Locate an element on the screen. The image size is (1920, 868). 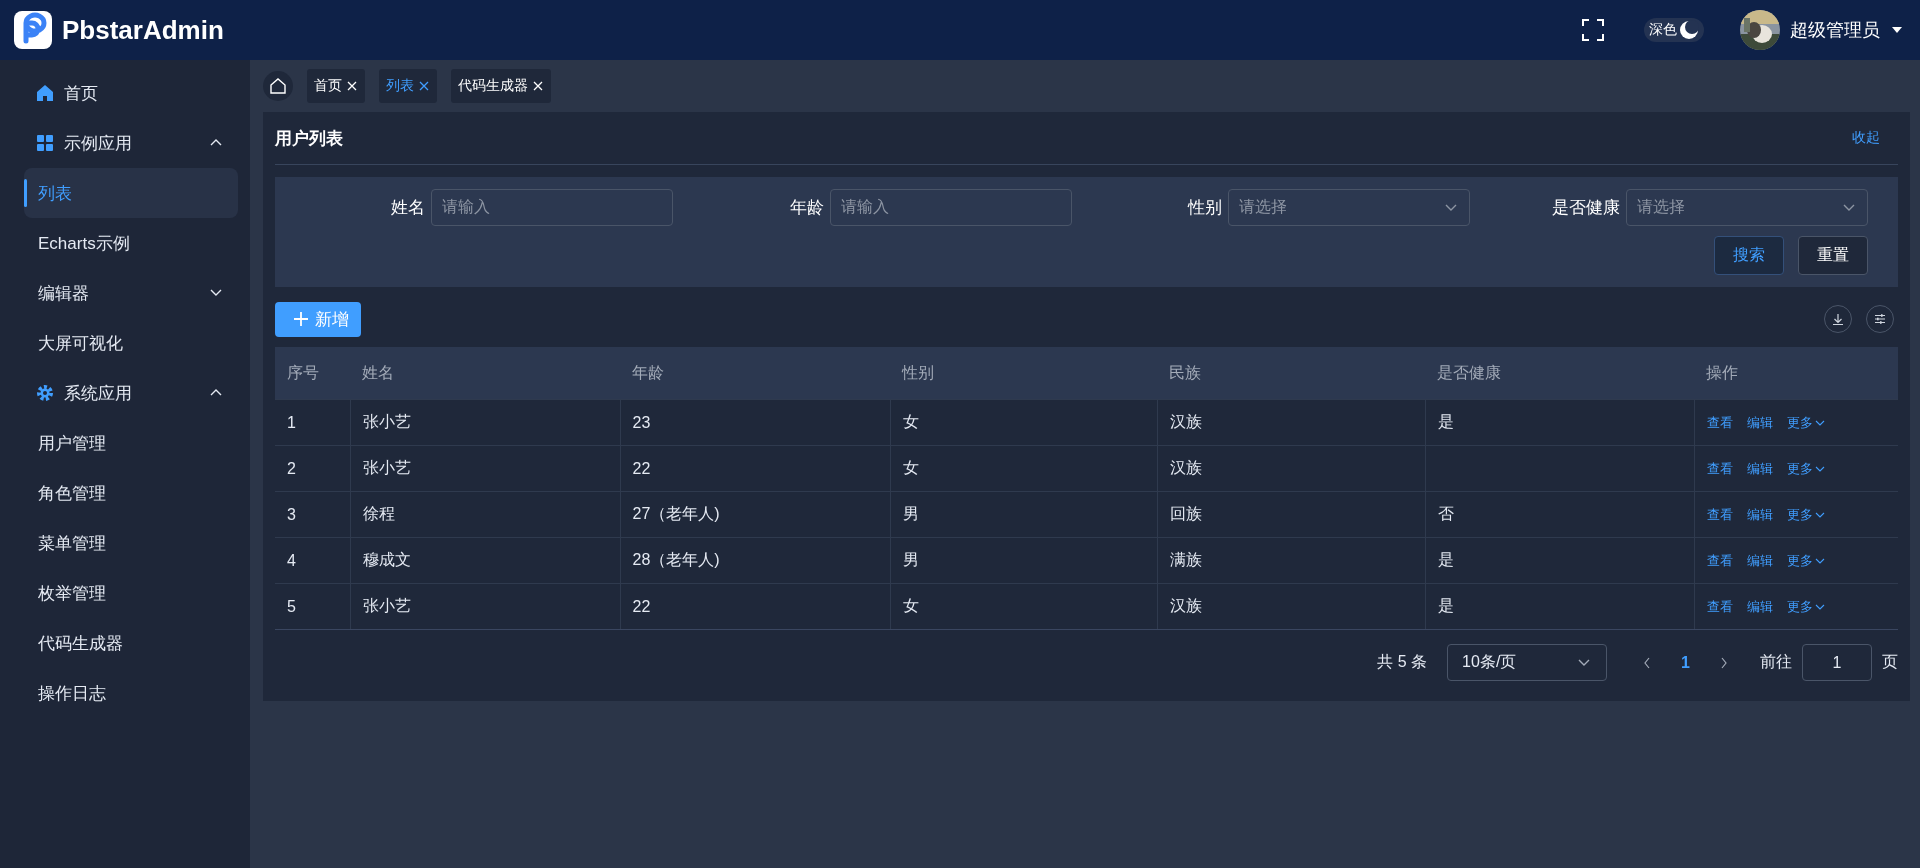
column-header: 民族 is located at coordinates (1291, 373).